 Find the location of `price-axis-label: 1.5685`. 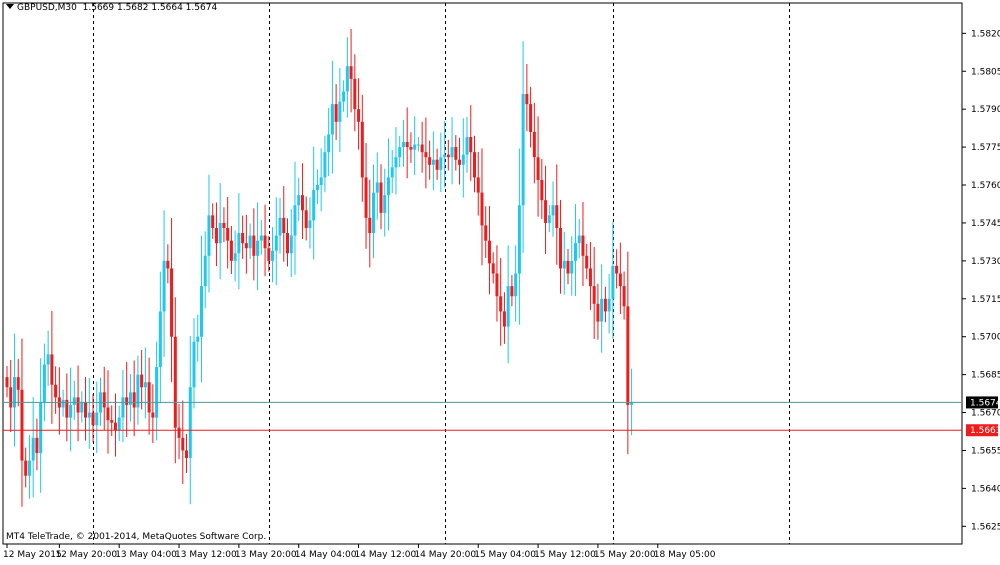

price-axis-label: 1.5685 is located at coordinates (985, 376).